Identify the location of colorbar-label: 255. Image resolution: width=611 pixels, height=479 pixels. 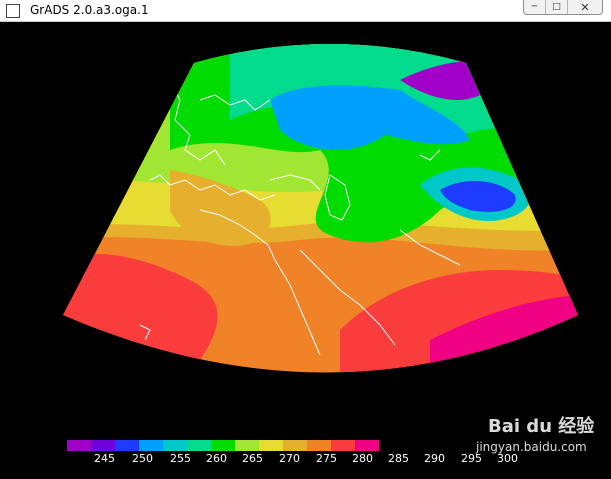
(180, 458).